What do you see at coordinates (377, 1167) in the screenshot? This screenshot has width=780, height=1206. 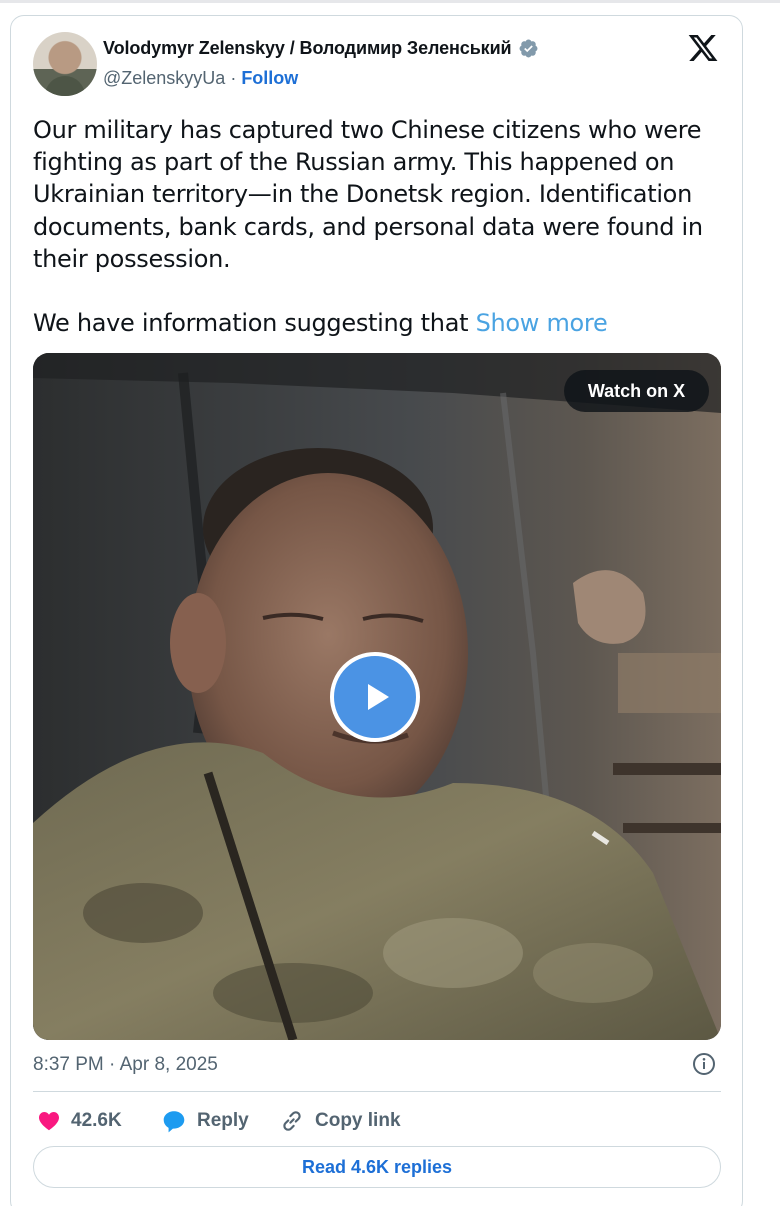 I see `read-replies-button: Read 4.6K replies` at bounding box center [377, 1167].